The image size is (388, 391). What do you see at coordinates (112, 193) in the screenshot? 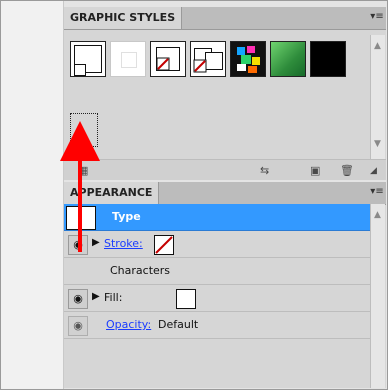
I see `appearance-tab: APPEARANCE` at bounding box center [112, 193].